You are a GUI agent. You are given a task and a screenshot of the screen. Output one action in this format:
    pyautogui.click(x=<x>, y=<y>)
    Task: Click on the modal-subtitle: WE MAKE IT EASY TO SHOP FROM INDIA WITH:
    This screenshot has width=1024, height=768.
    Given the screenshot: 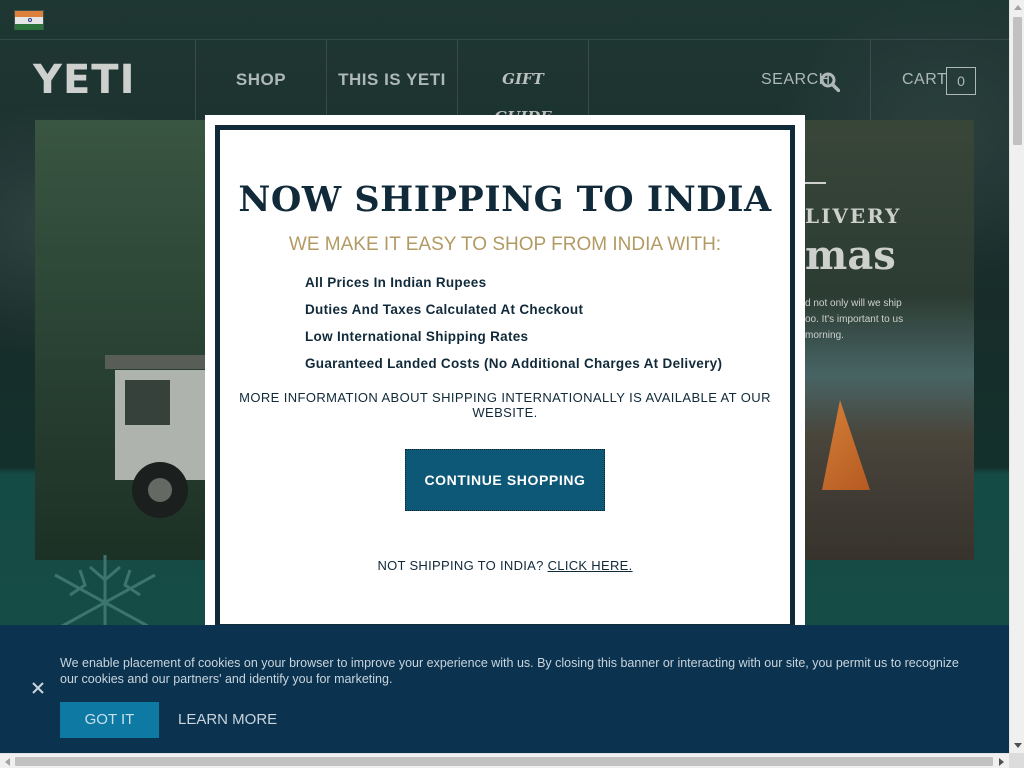 What is the action you would take?
    pyautogui.click(x=505, y=244)
    